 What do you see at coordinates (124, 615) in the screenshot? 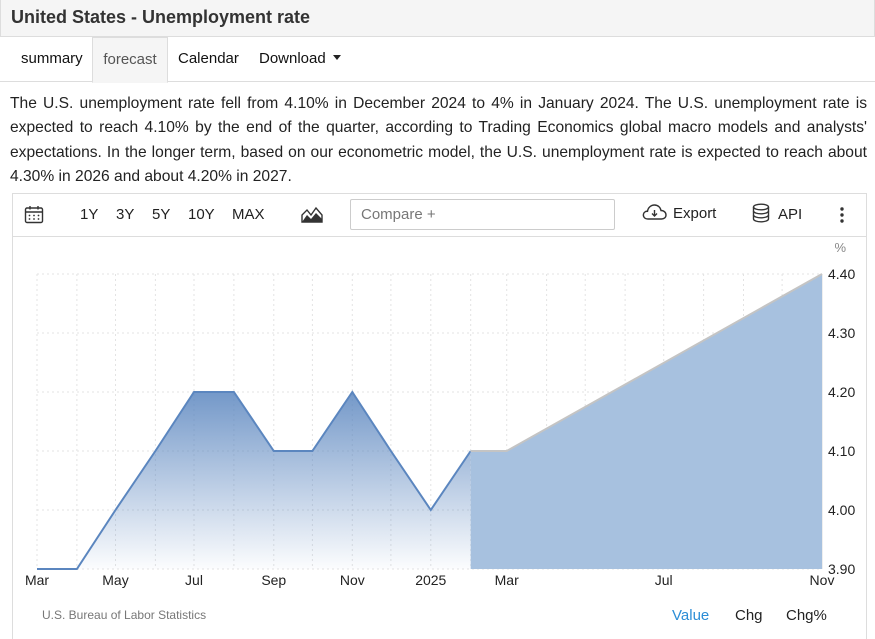
I see `source-label: U.S. Bureau of Labor Statistics` at bounding box center [124, 615].